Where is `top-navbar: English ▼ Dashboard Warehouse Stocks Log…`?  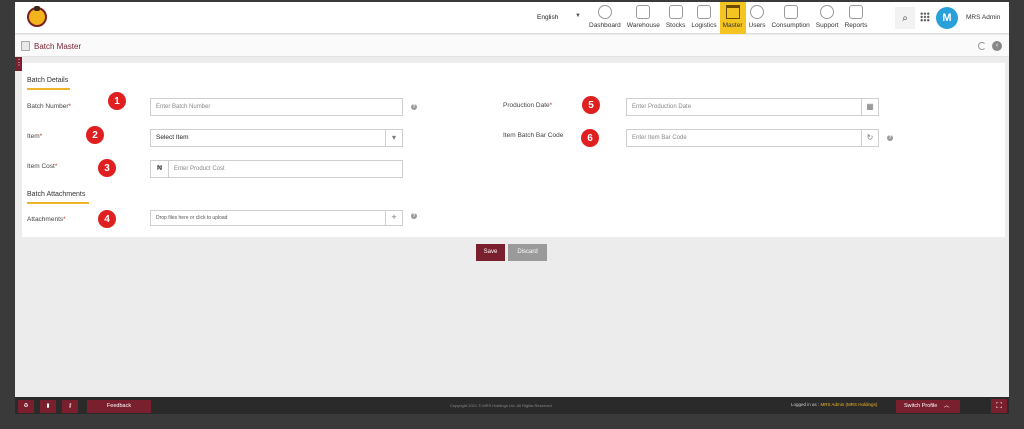 top-navbar: English ▼ Dashboard Warehouse Stocks Log… is located at coordinates (512, 18).